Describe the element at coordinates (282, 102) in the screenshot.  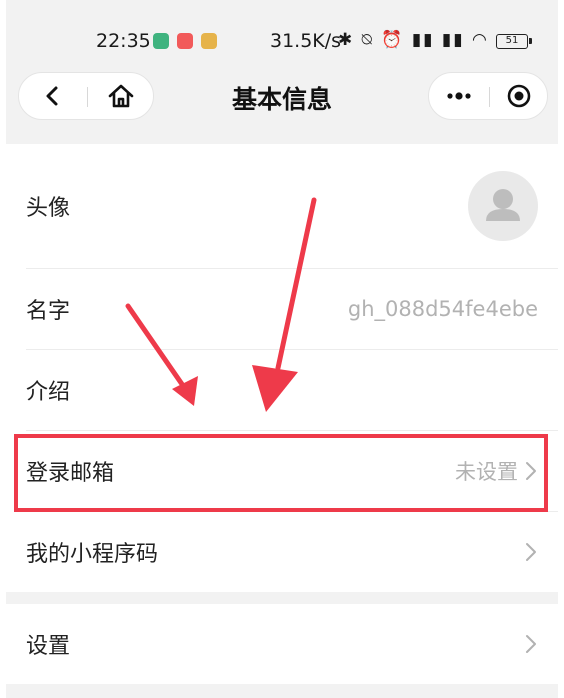
I see `nav-bar: 基本信息` at that location.